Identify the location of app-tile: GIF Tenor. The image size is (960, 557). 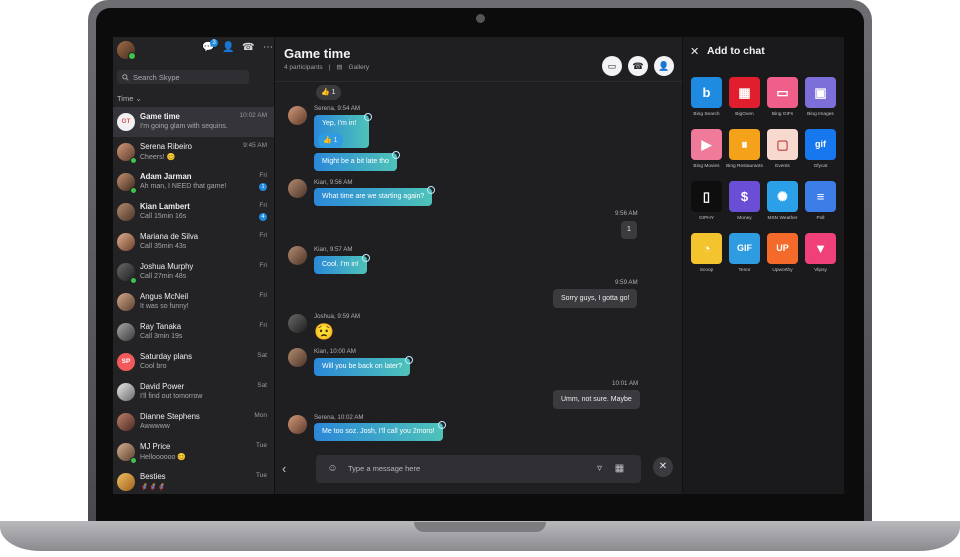
(744, 253).